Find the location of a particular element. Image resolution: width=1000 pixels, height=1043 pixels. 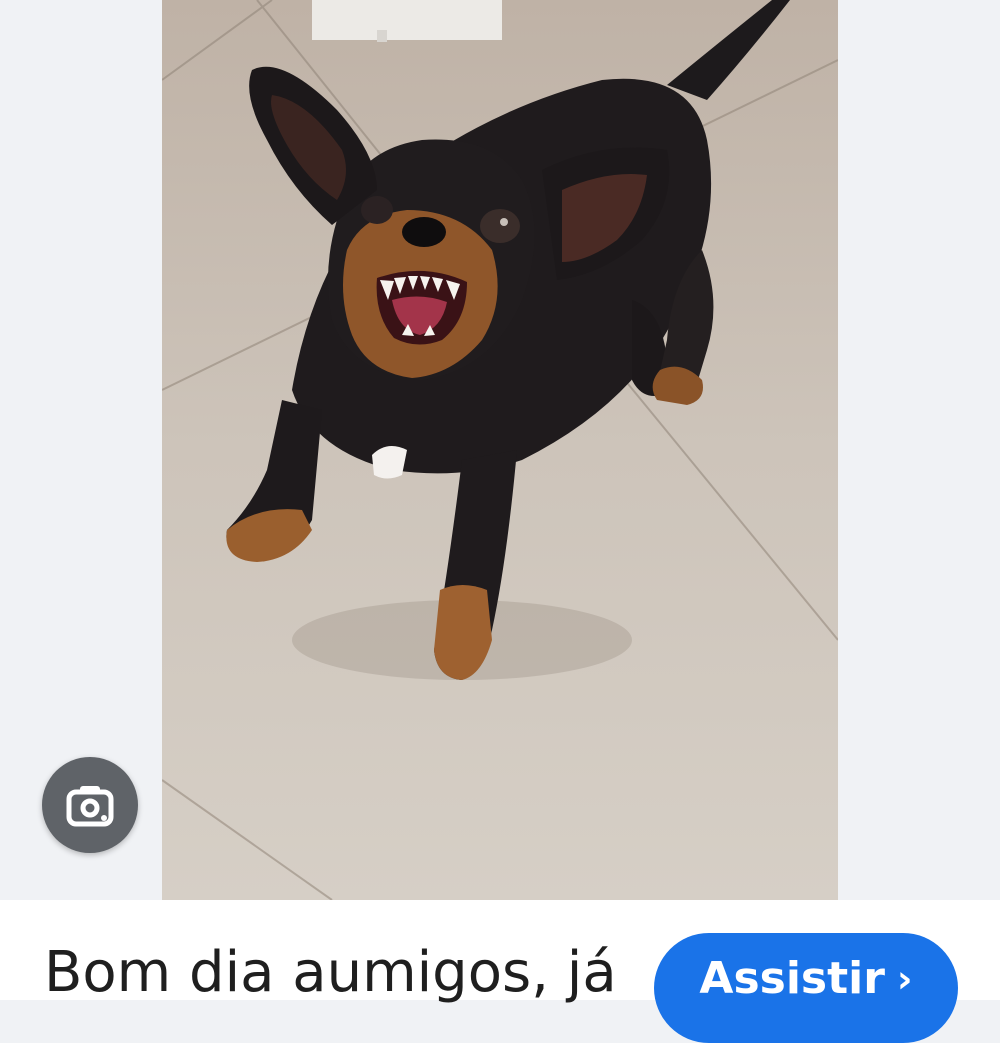

watch-button-label: Assistir is located at coordinates (792, 978).